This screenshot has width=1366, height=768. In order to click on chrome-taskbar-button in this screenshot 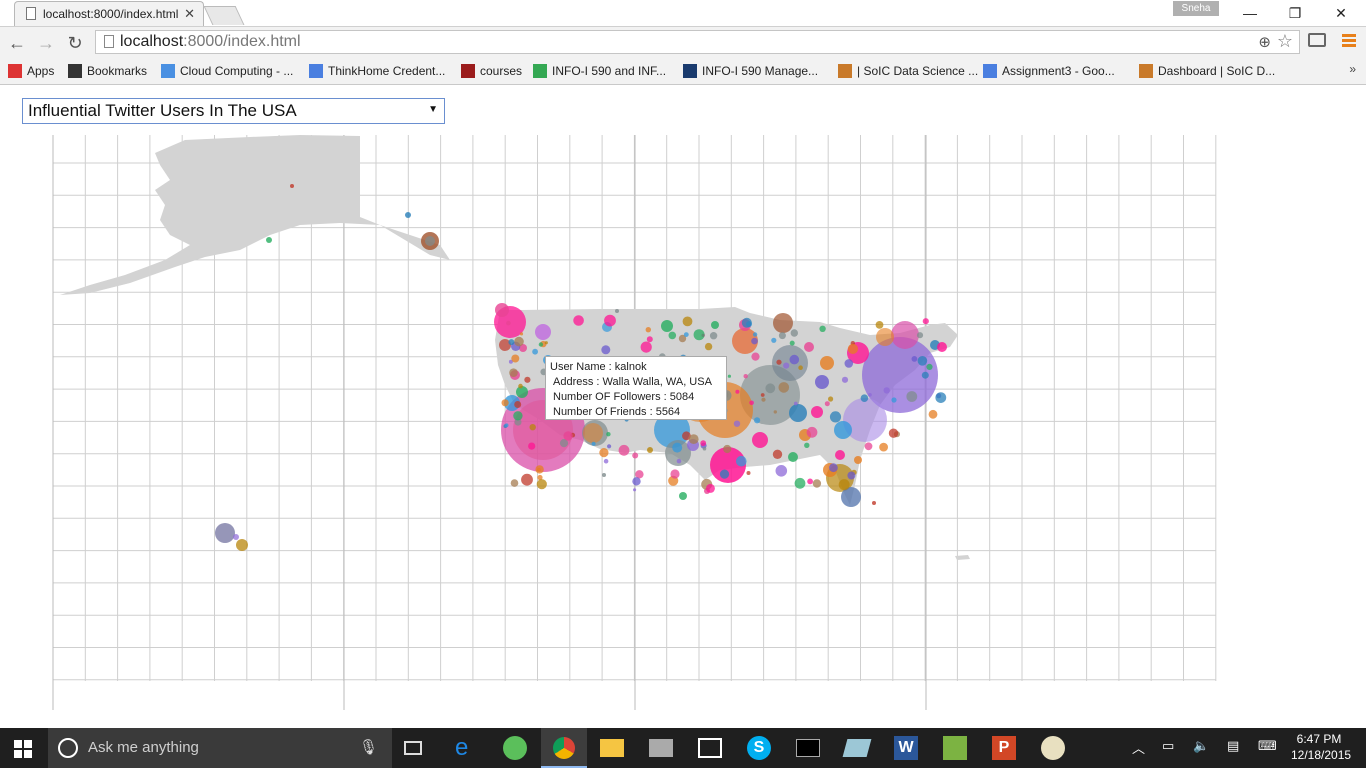, I will do `click(564, 748)`.